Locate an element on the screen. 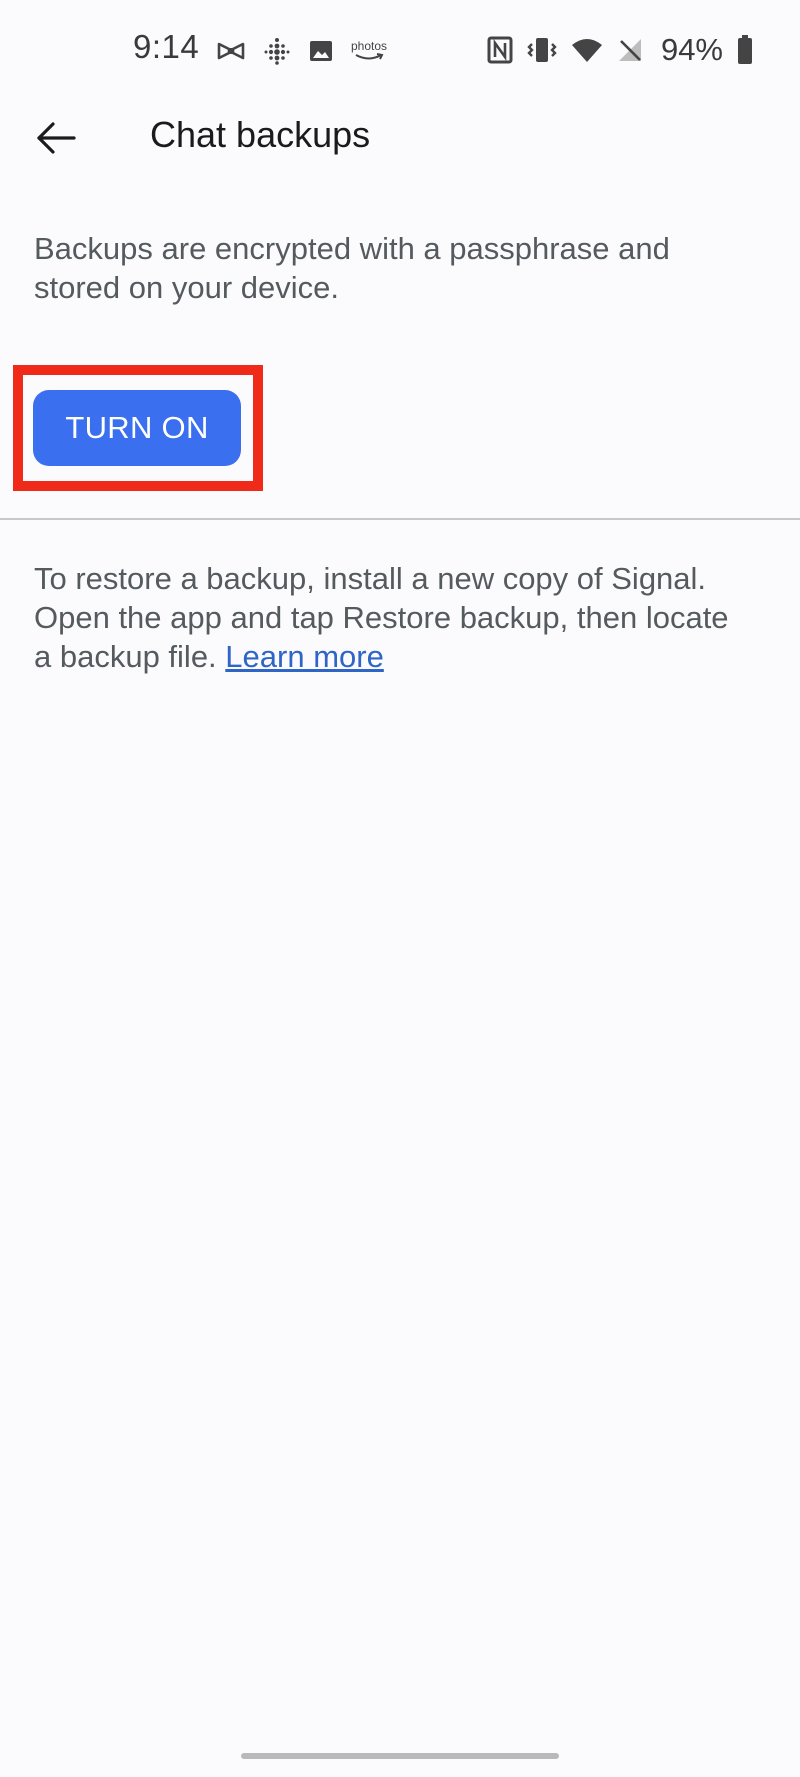 The width and height of the screenshot is (800, 1777). status-bar: 9:14 photos 94% is located at coordinates (400, 50).